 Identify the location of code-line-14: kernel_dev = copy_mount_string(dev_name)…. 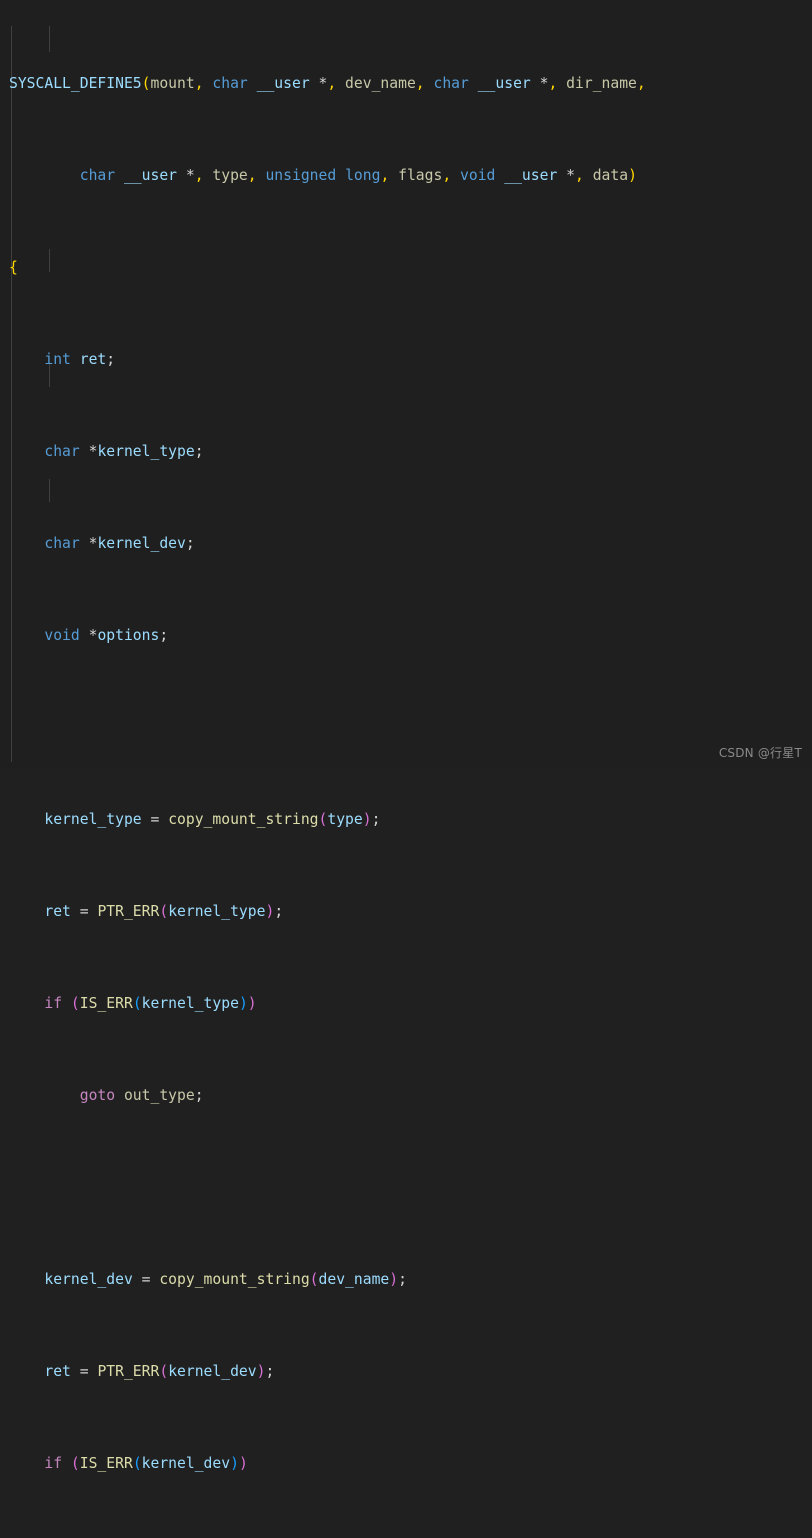
(406, 1279).